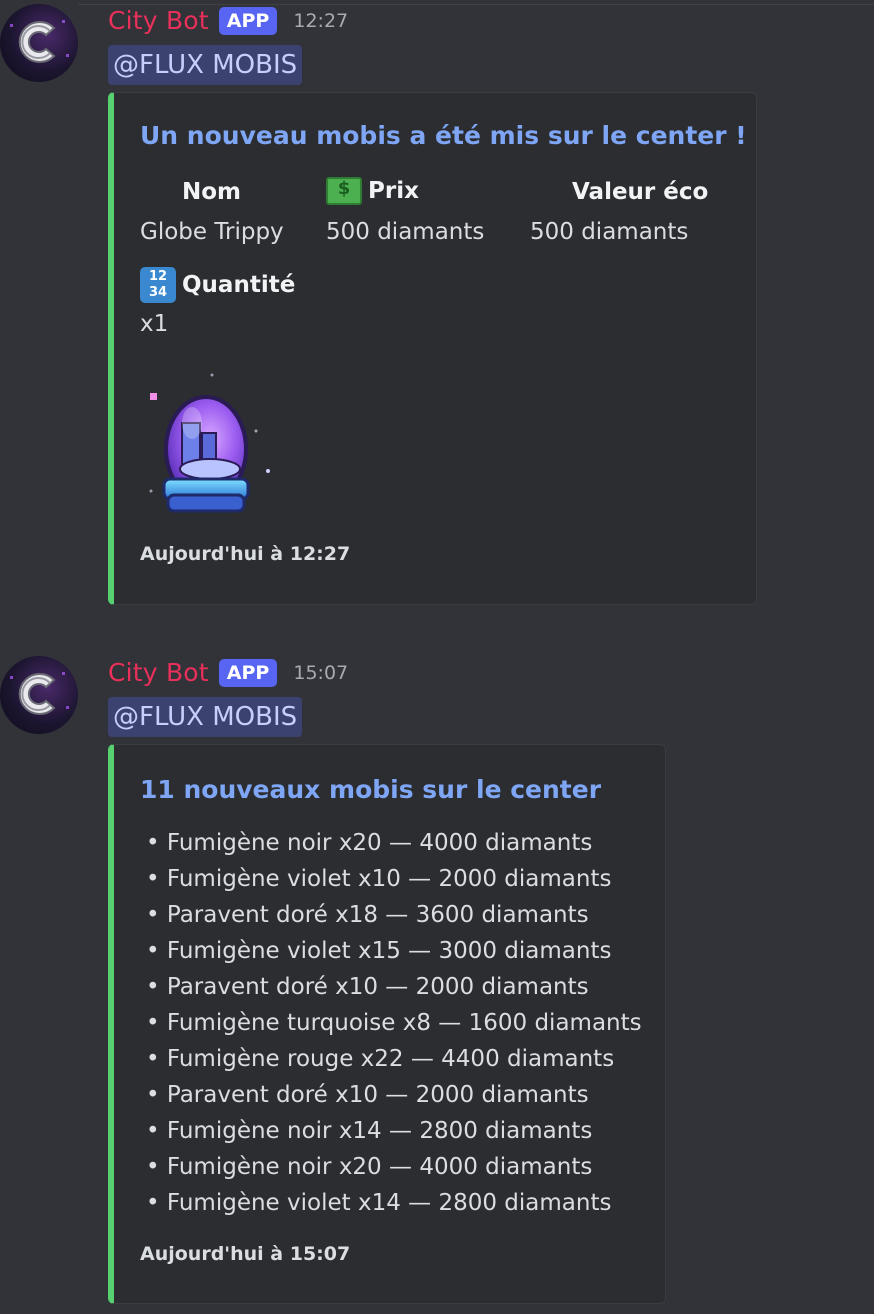  What do you see at coordinates (154, 324) in the screenshot?
I see `field-value-quantite: x1` at bounding box center [154, 324].